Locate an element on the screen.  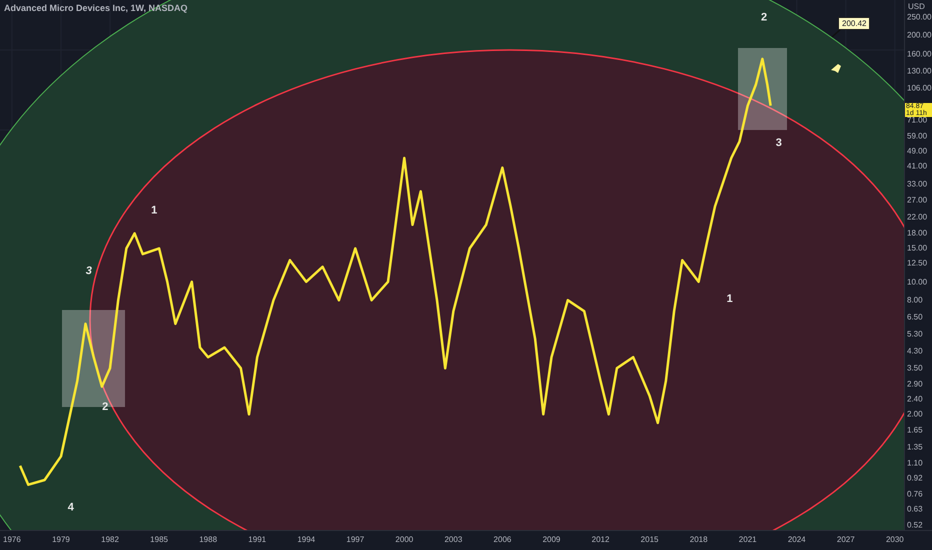
axis-tick-label: 250.00 is located at coordinates (919, 17).